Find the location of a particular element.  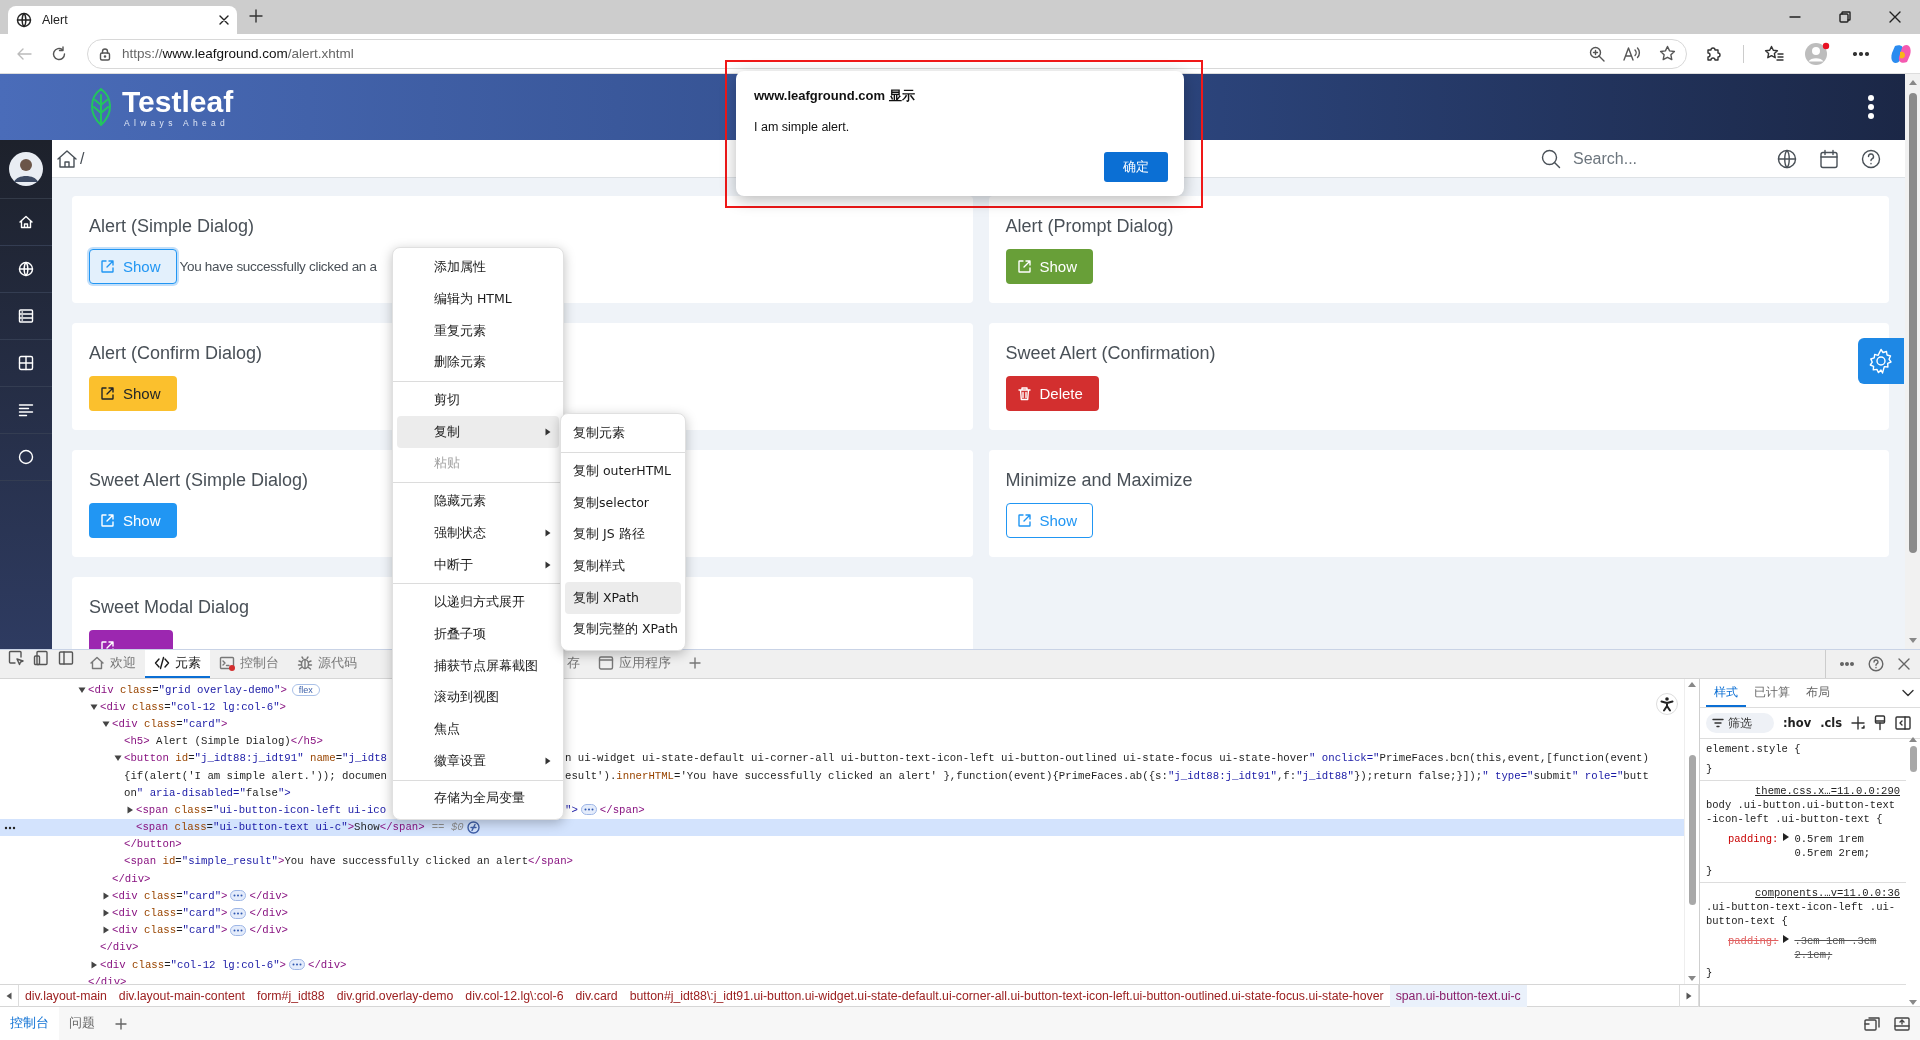

search-icon is located at coordinates (1551, 158).